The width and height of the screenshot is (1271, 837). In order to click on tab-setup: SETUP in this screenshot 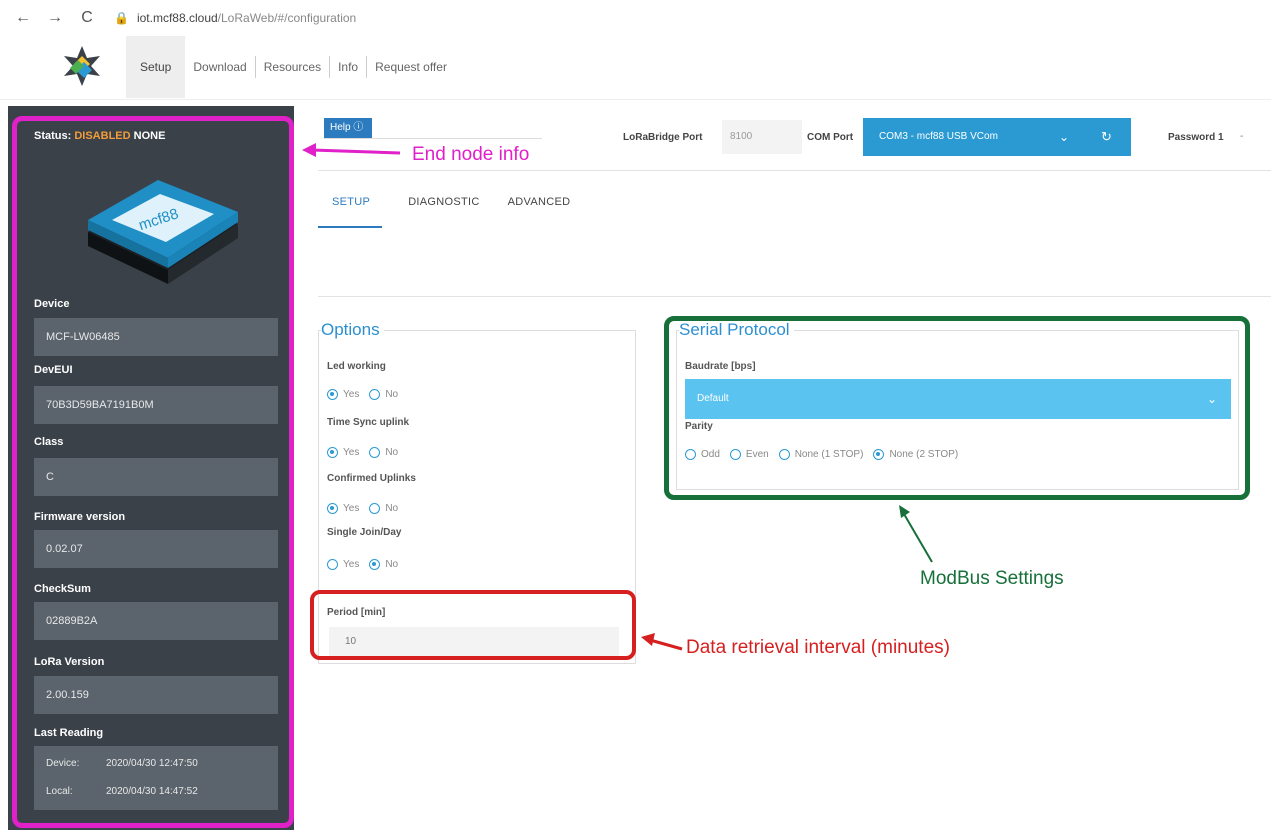, I will do `click(350, 212)`.